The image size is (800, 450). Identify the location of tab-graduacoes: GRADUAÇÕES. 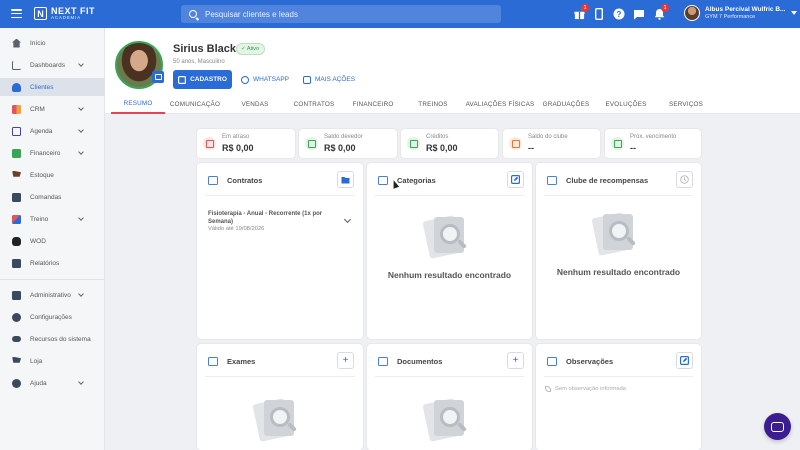
(566, 104).